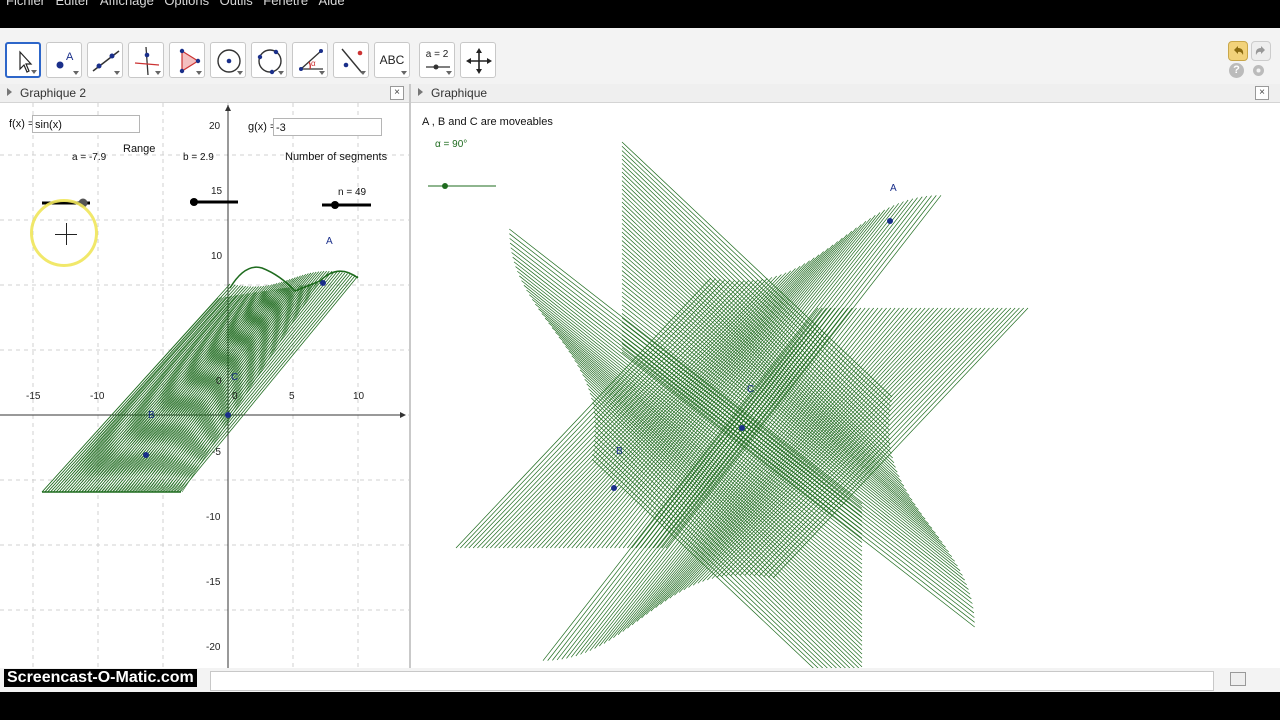 The image size is (1280, 720). Describe the element at coordinates (146, 455) in the screenshot. I see `point-b` at that location.